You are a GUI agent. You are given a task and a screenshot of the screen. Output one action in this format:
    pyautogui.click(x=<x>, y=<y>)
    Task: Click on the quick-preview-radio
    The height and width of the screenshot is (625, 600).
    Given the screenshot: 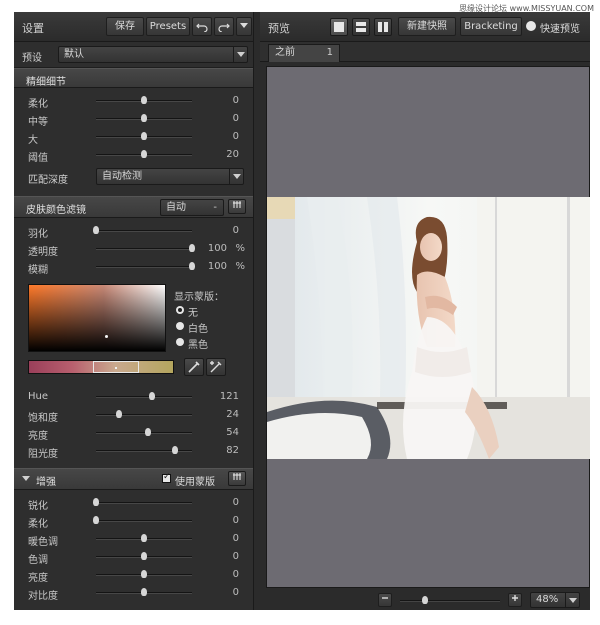 What is the action you would take?
    pyautogui.click(x=531, y=26)
    